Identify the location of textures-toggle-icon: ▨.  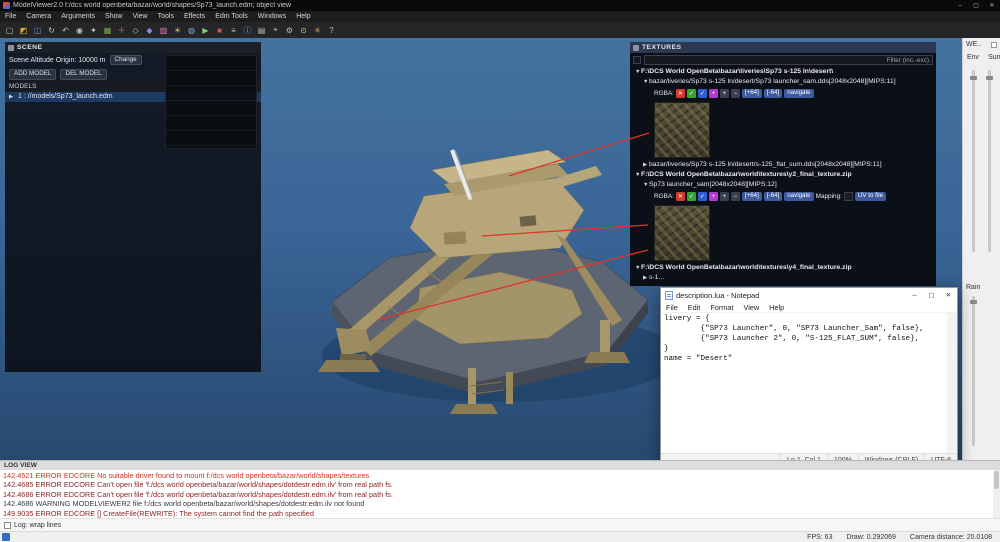
(163, 30).